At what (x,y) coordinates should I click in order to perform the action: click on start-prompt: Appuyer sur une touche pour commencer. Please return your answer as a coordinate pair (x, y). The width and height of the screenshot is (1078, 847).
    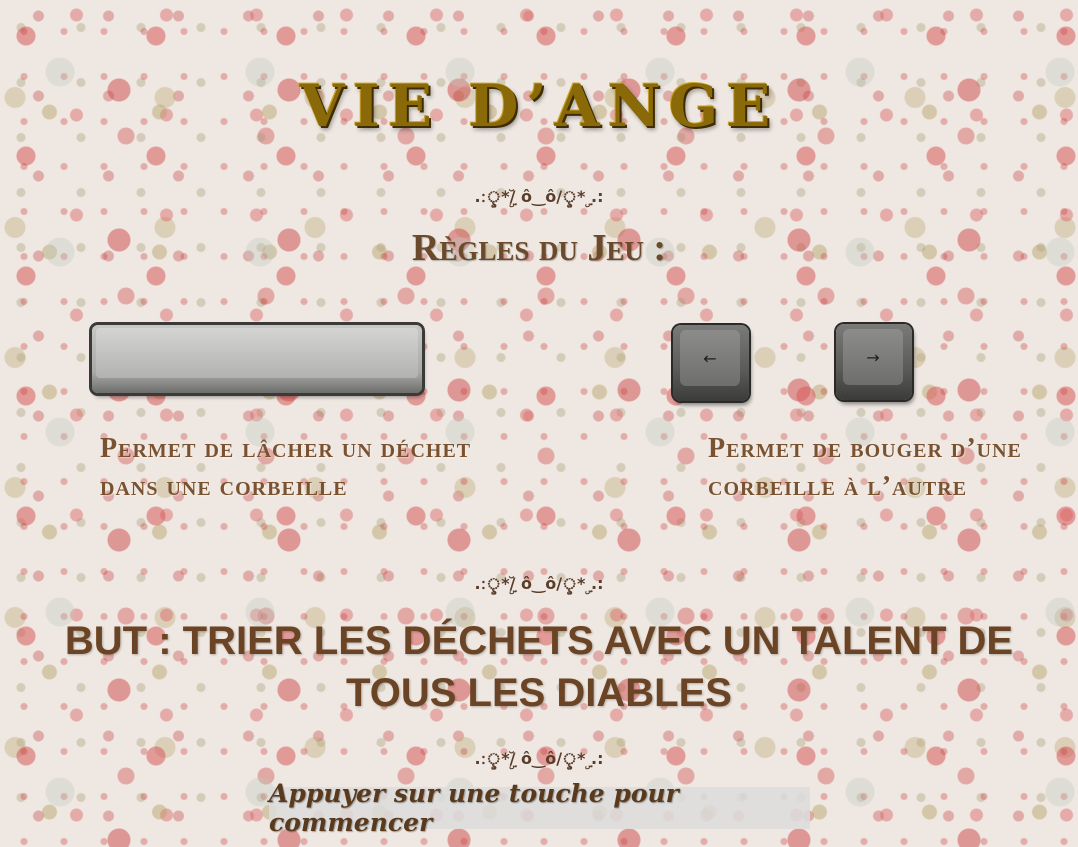
    Looking at the image, I should click on (539, 808).